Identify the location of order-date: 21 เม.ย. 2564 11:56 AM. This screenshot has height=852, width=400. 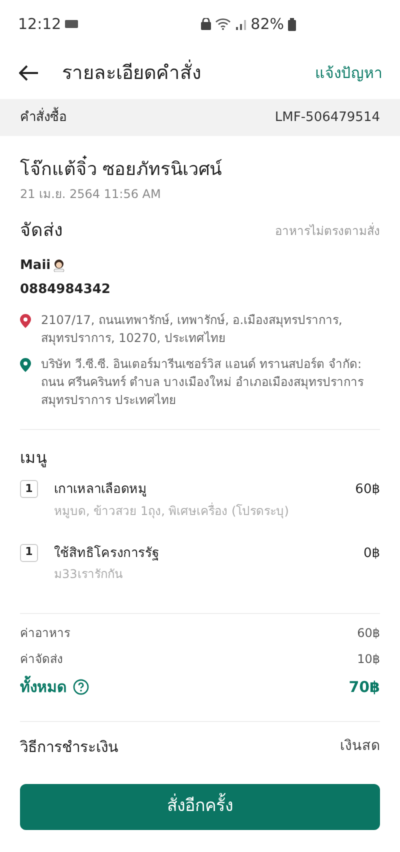
(91, 194).